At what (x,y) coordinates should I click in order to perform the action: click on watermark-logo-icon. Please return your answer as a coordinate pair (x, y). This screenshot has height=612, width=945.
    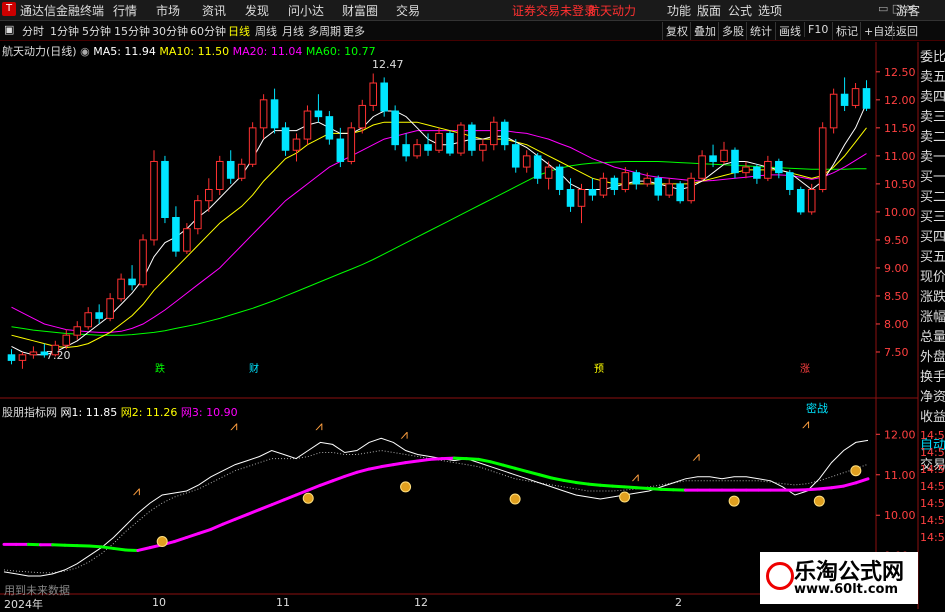
    Looking at the image, I should click on (780, 576).